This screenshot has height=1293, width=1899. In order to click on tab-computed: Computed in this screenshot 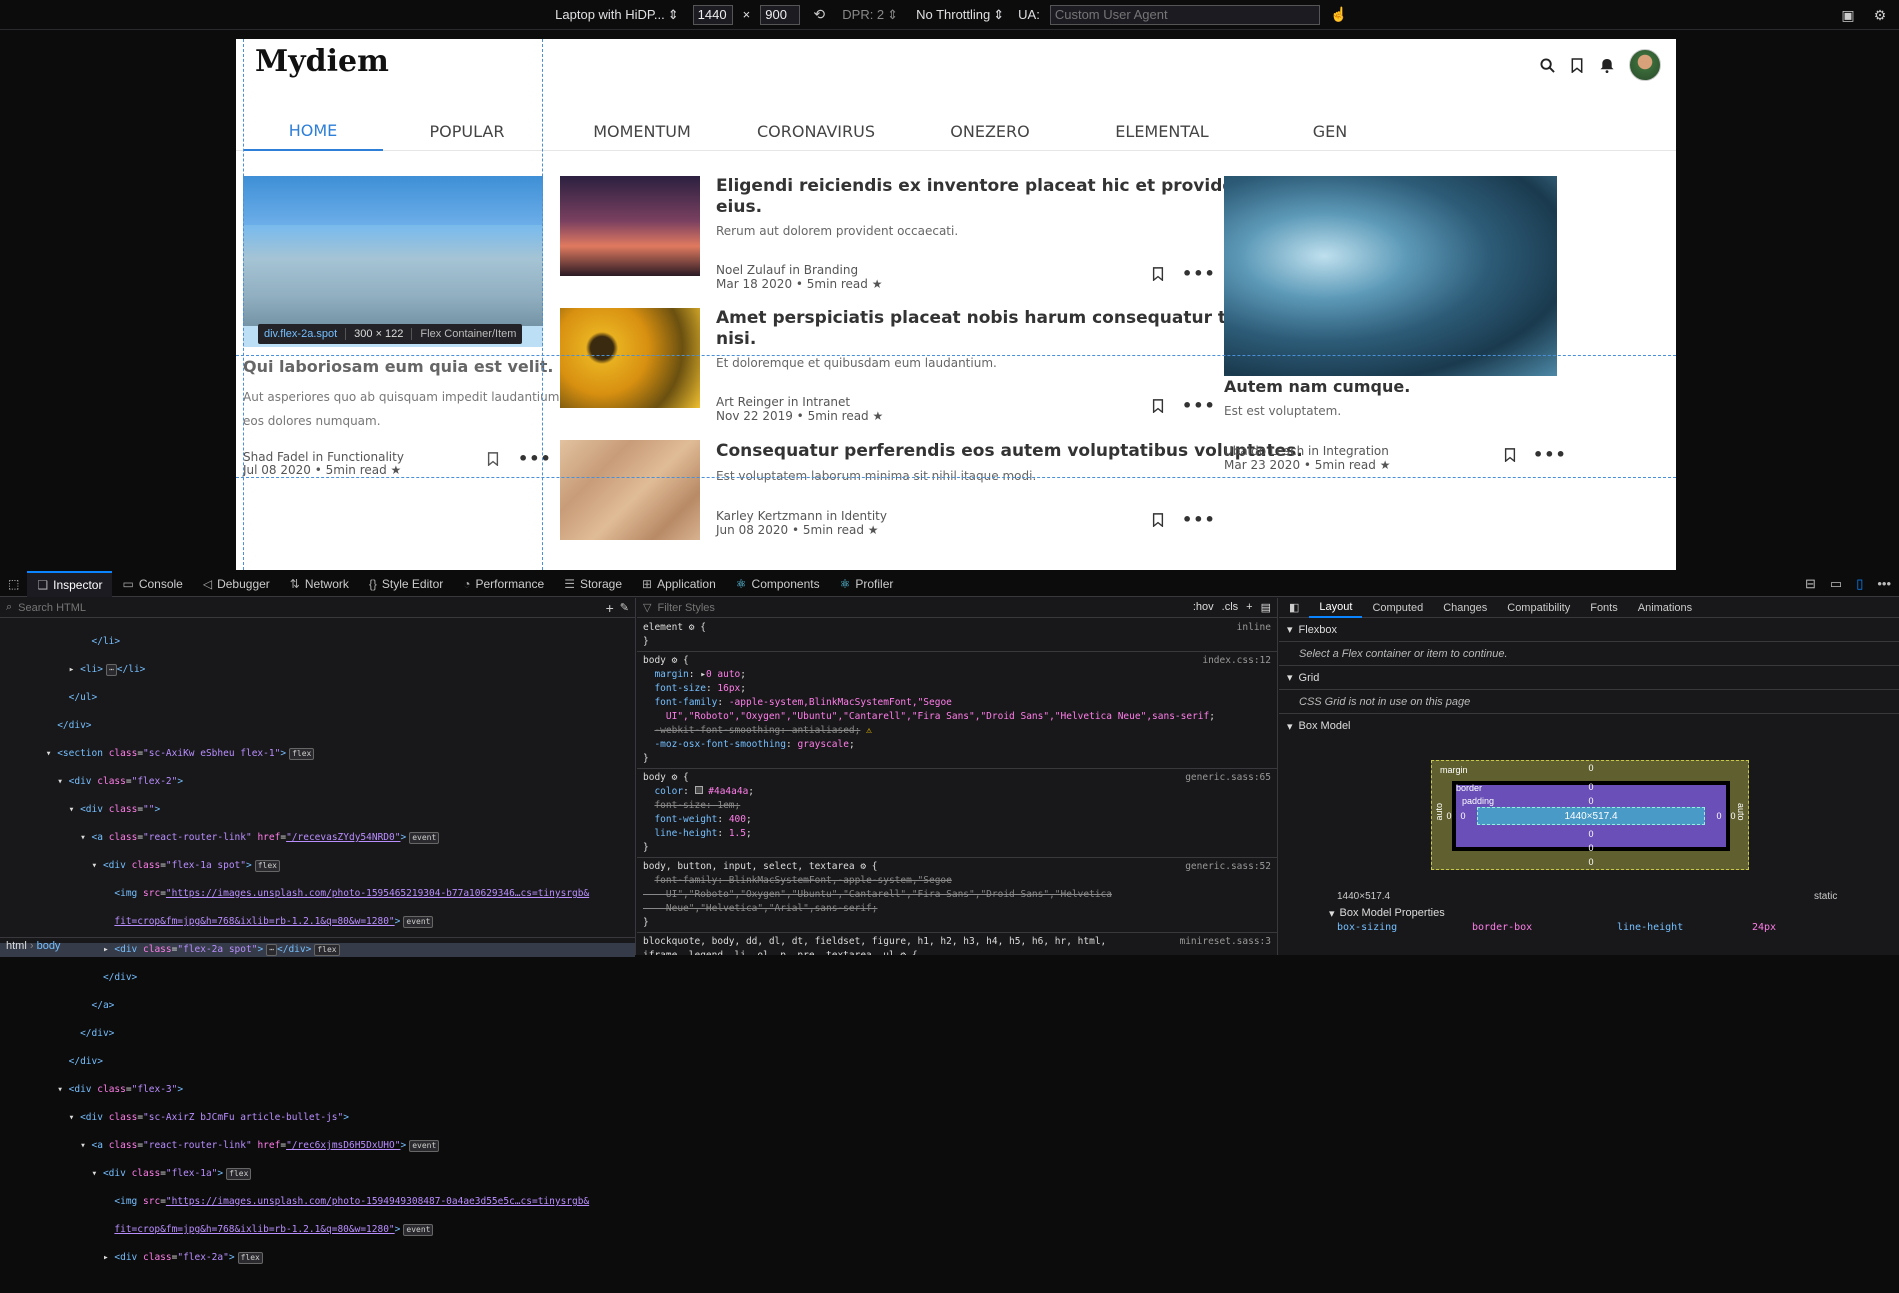, I will do `click(1397, 608)`.